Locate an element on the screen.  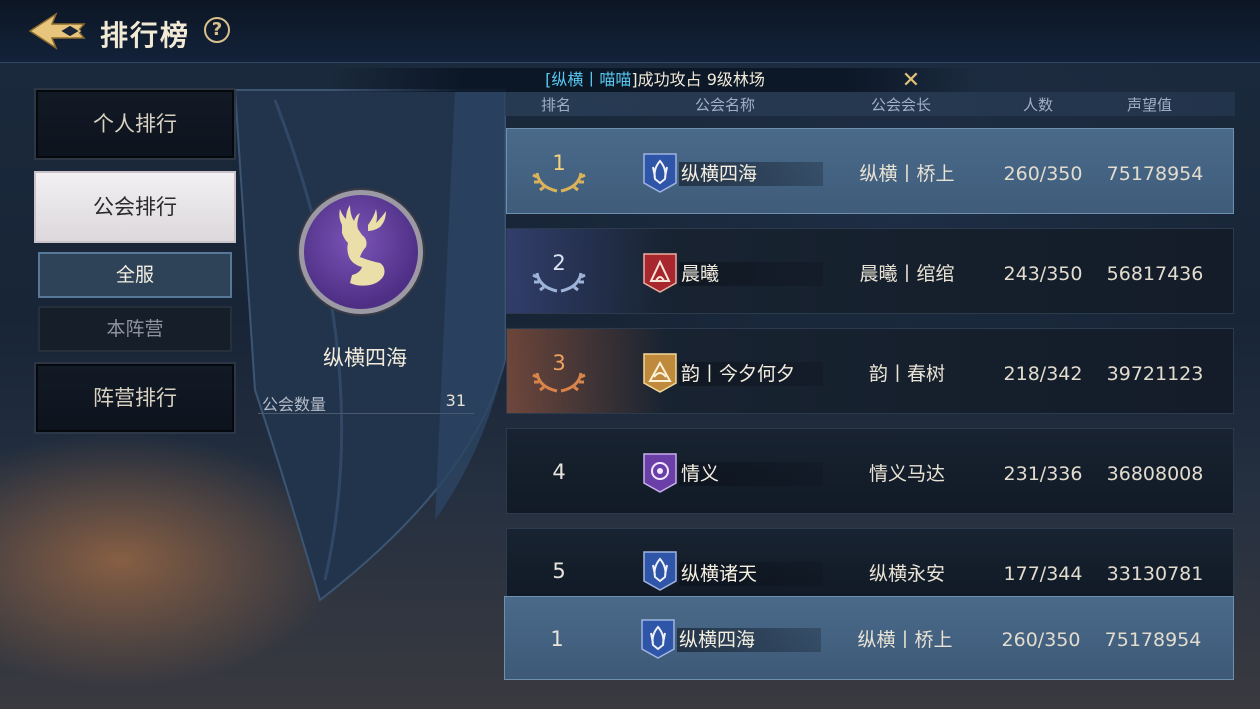
own-guild-row: 1 纵横四海 纵横丨桥上 260/350 75178954 is located at coordinates (869, 638).